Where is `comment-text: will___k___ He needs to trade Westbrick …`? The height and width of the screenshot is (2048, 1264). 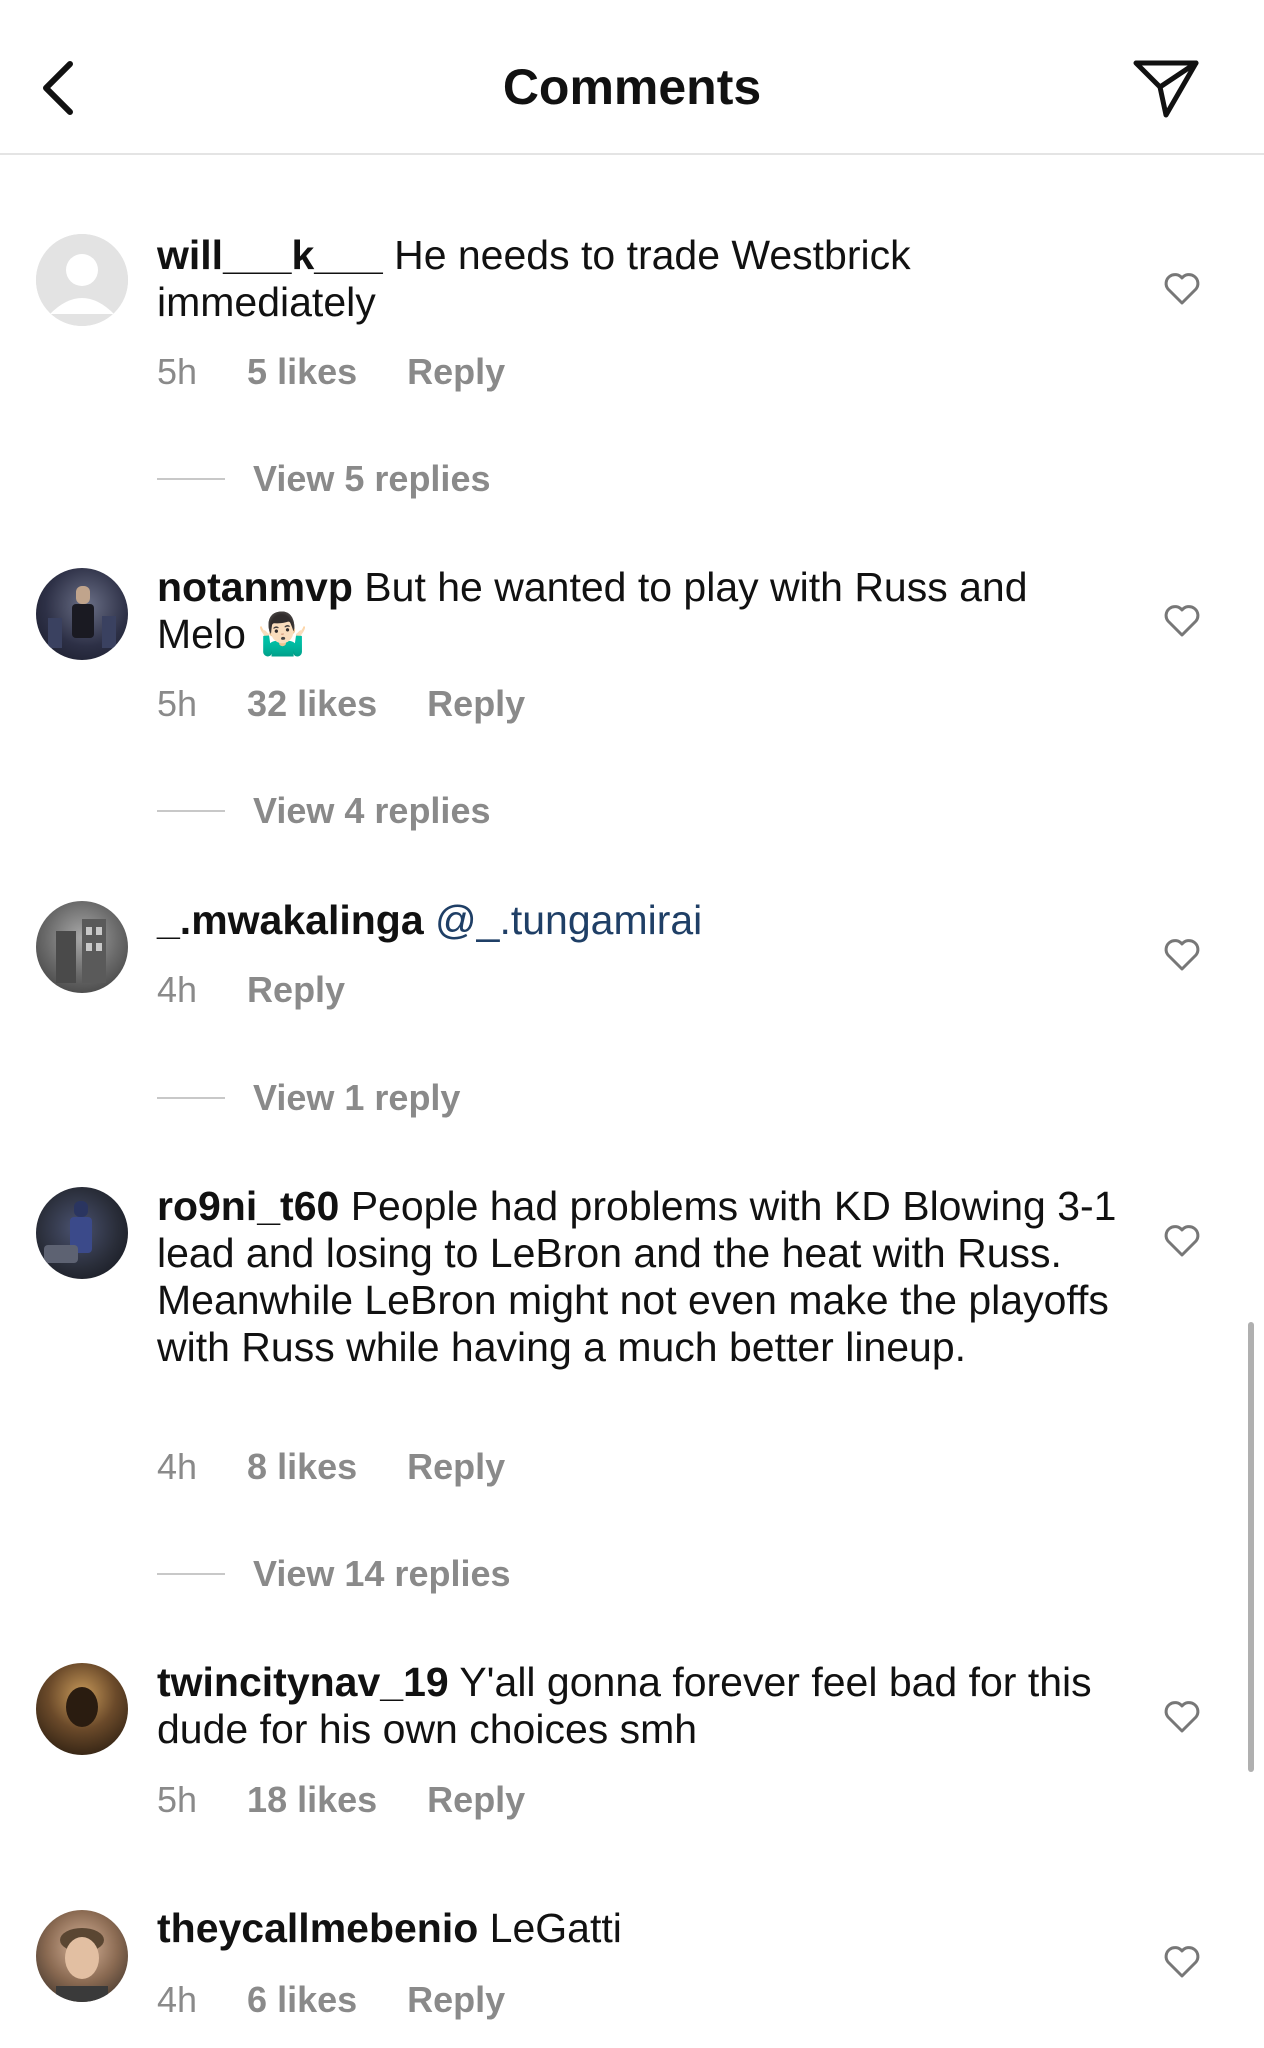 comment-text: will___k___ He needs to trade Westbrick … is located at coordinates (637, 279).